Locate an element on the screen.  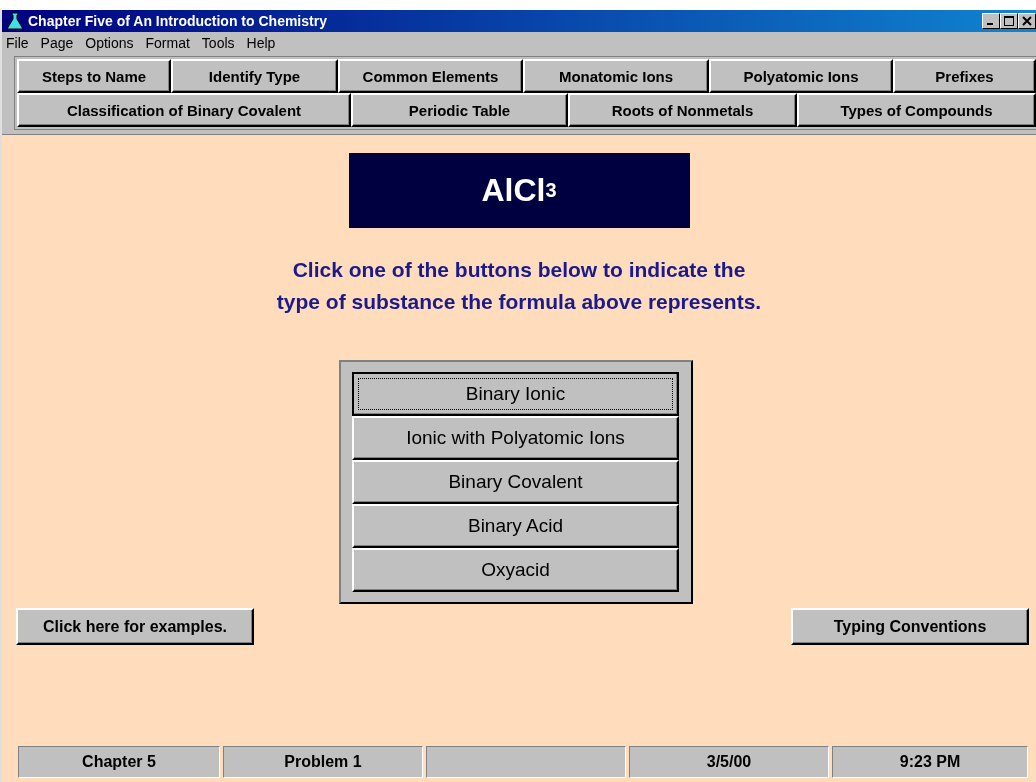
choice-button: Binary Covalent is located at coordinates (515, 482).